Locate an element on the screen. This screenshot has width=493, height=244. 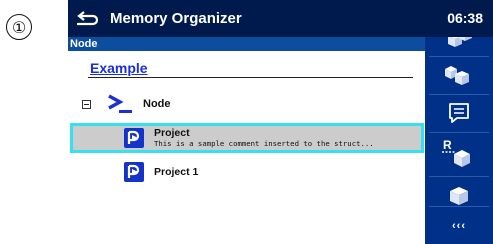
sidebar-button-box is located at coordinates (459, 191).